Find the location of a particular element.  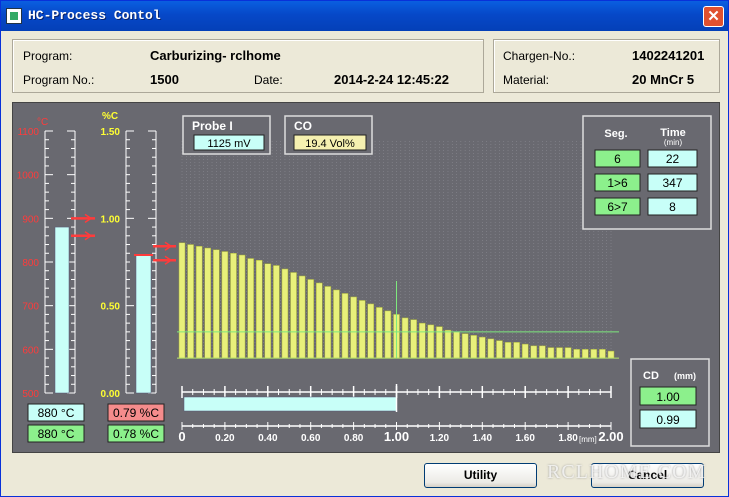

chargen-value: 1402241201 is located at coordinates (668, 55).